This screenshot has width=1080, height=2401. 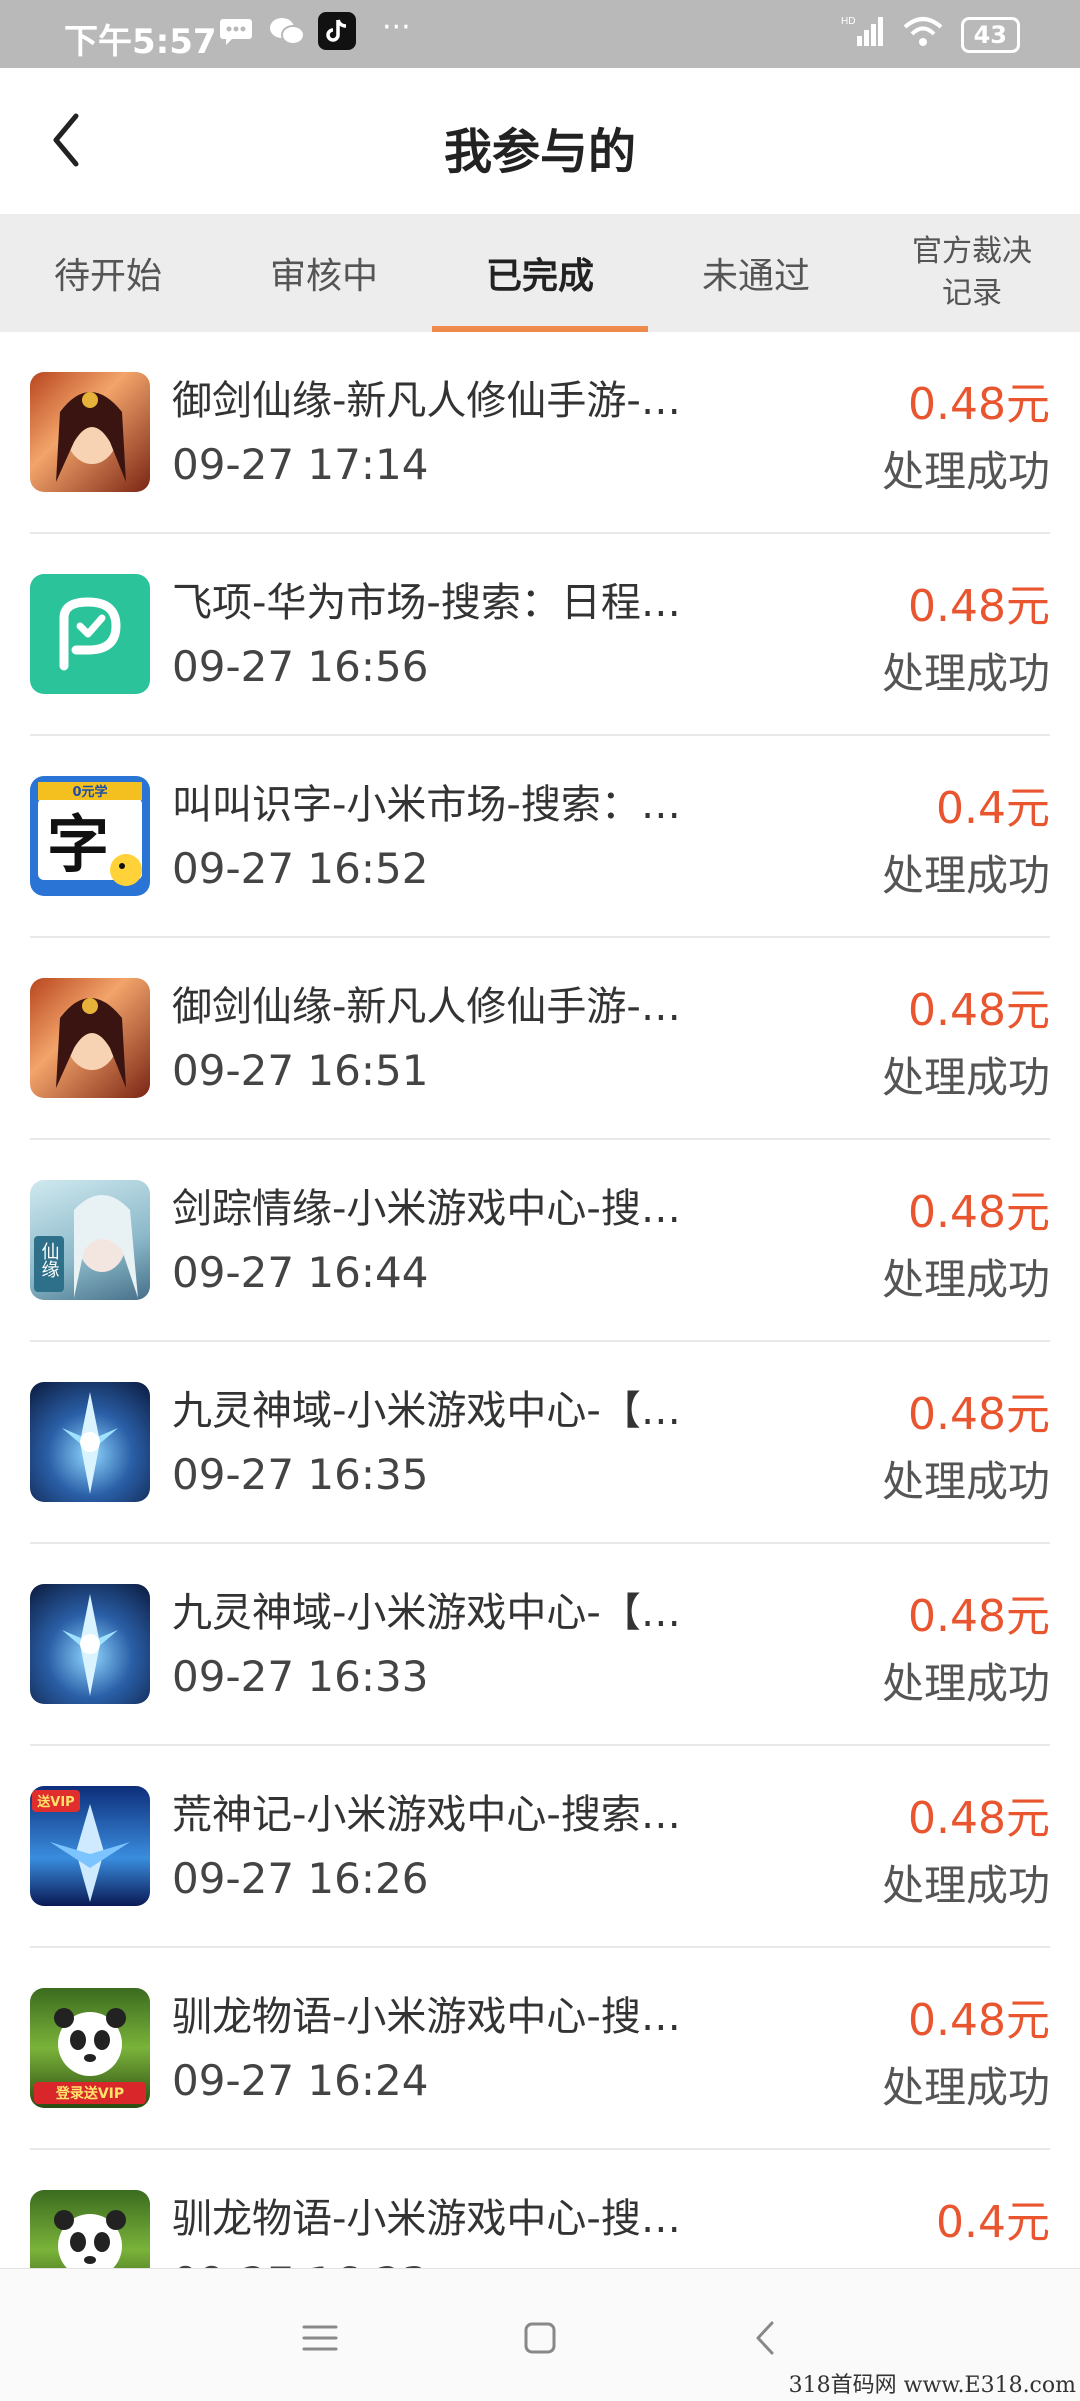 What do you see at coordinates (540, 34) in the screenshot?
I see `status-bar: 下午5:57 ··· HD 43` at bounding box center [540, 34].